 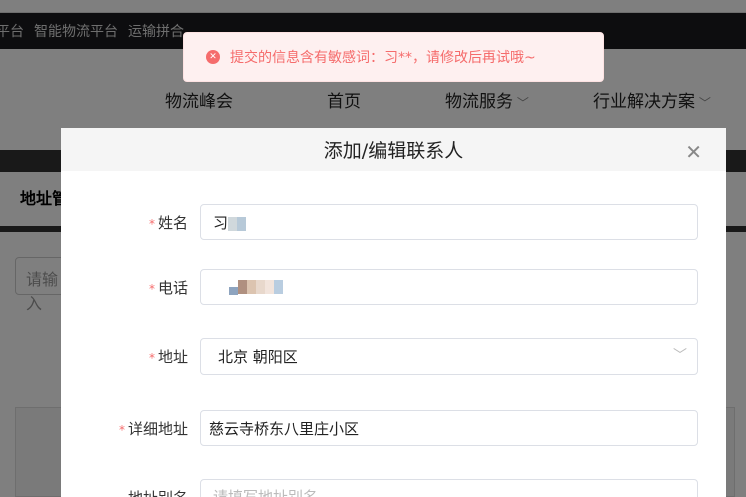 I want to click on name-label: * 姓名, so click(x=168, y=223).